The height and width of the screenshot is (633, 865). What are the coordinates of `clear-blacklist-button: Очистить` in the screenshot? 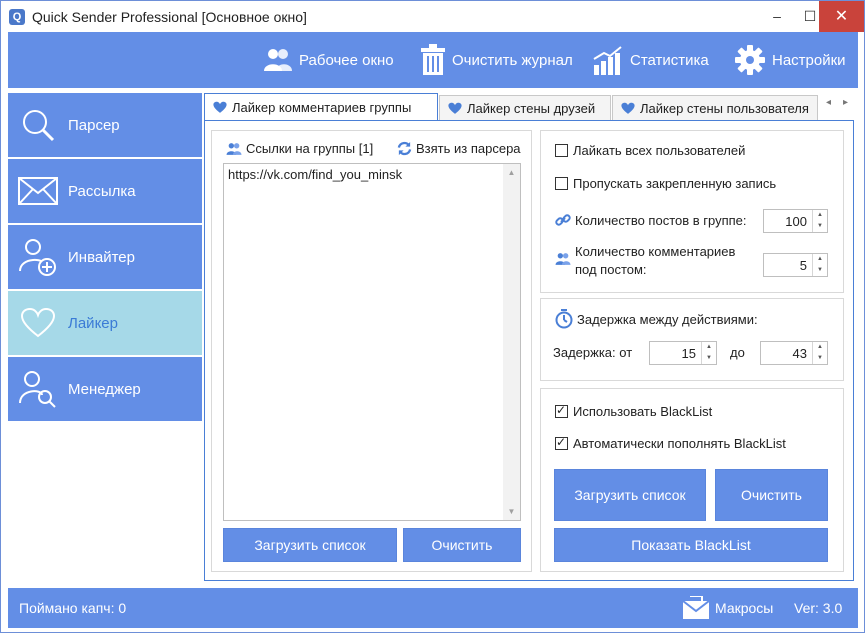 It's located at (771, 495).